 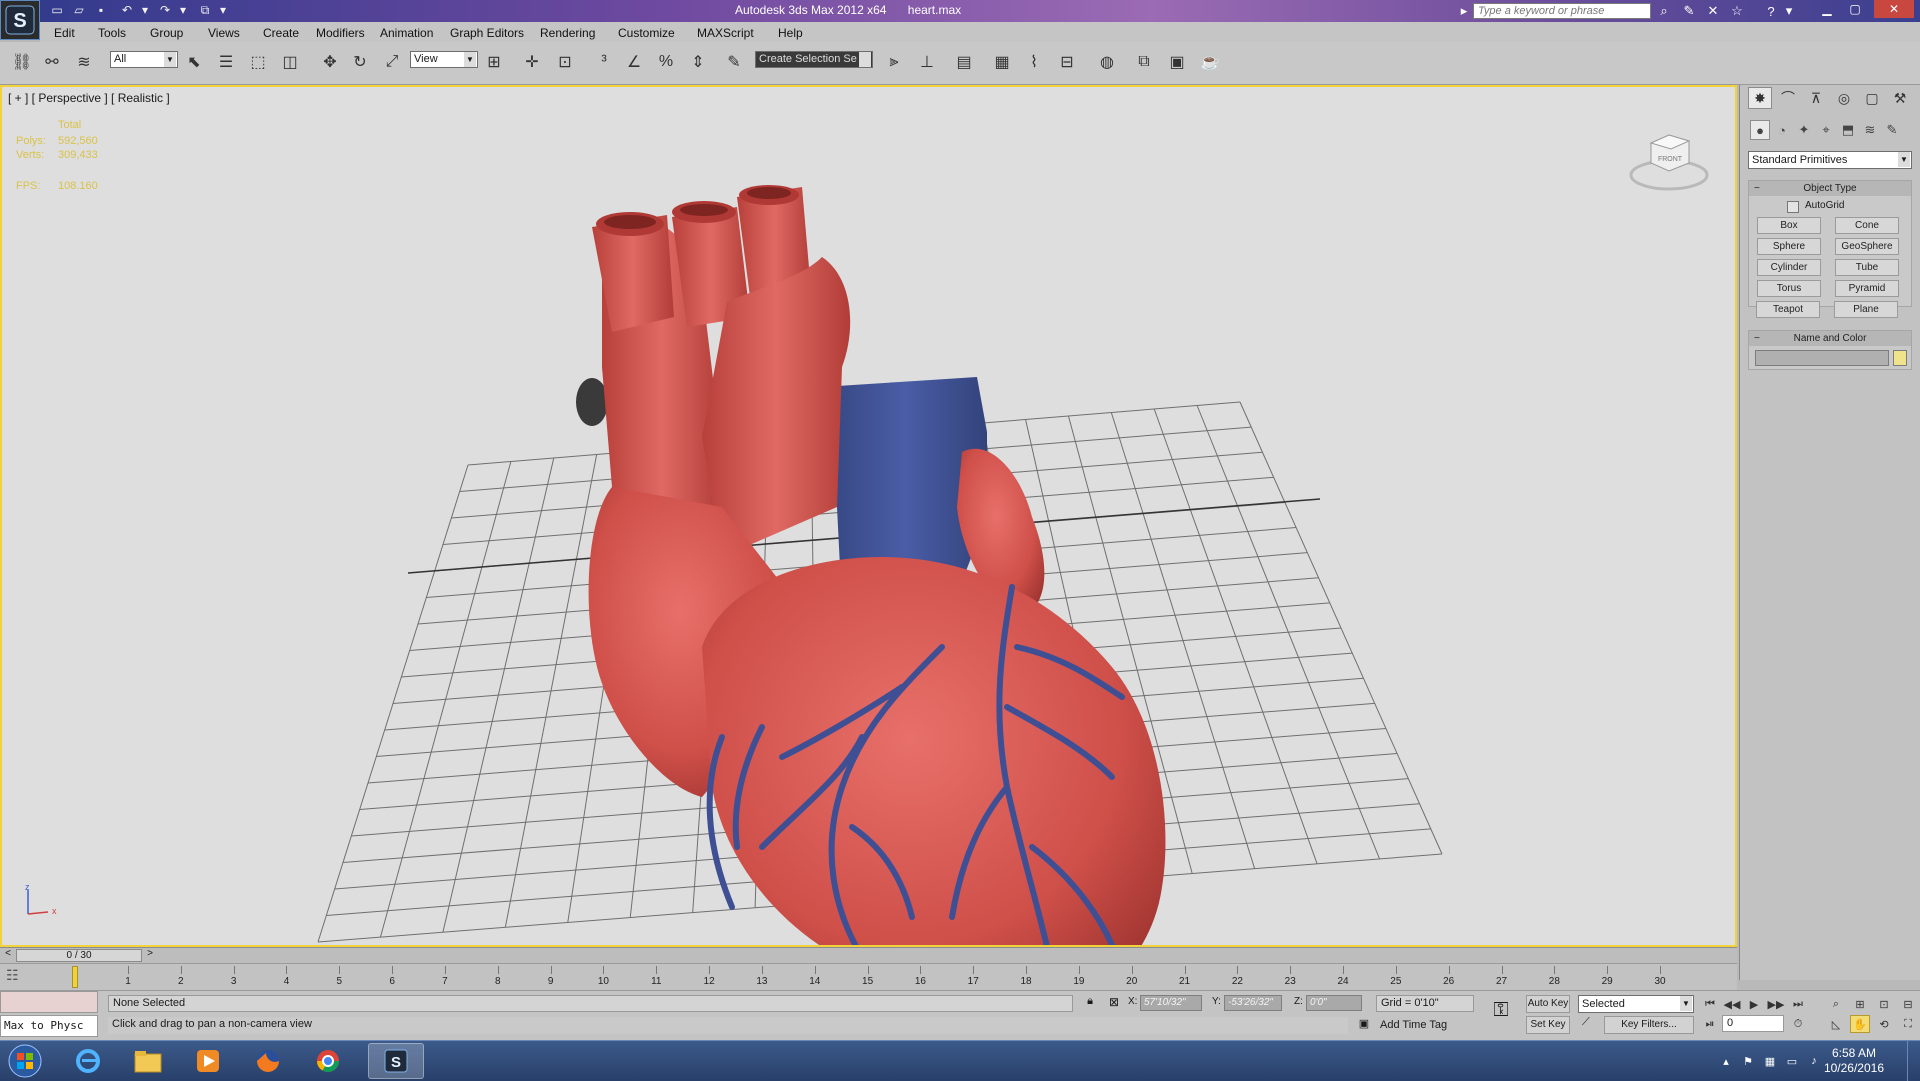 I want to click on previous-frame-icon: ◀◀, so click(x=1732, y=1004).